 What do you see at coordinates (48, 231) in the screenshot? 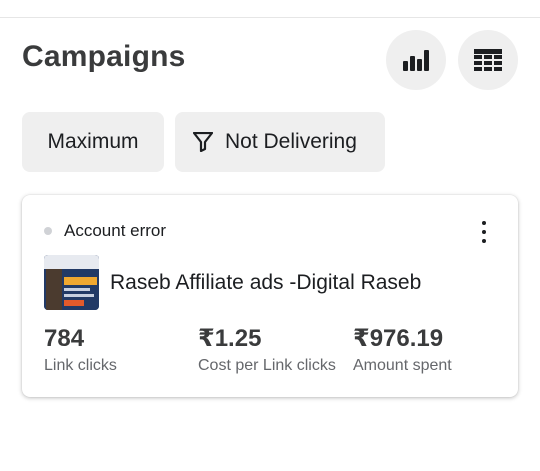
I see `status-dot` at bounding box center [48, 231].